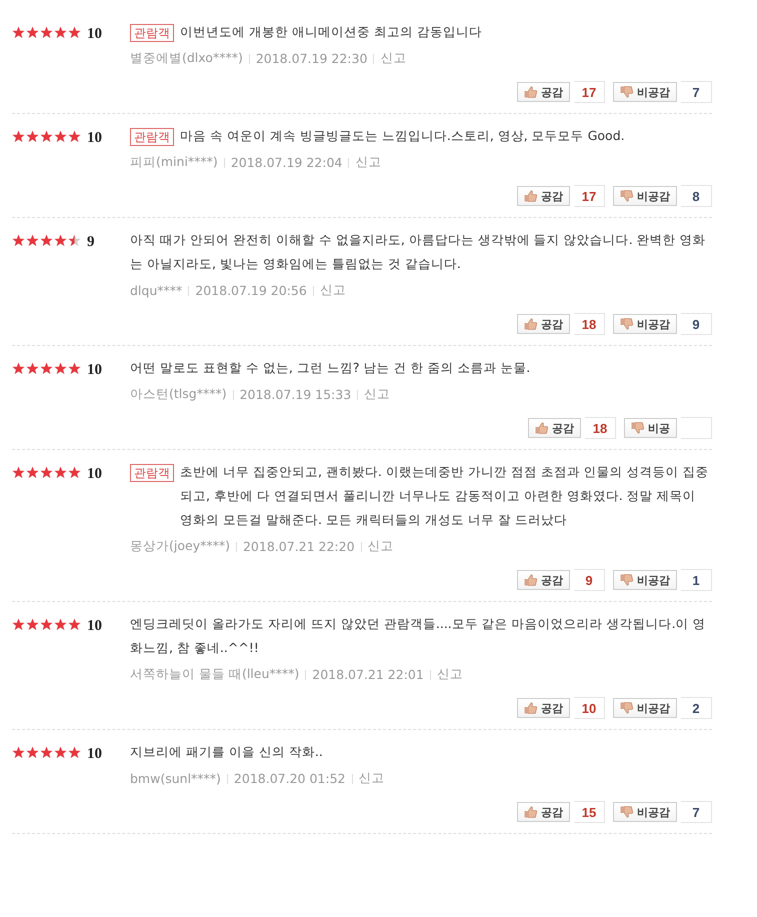  What do you see at coordinates (589, 708) in the screenshot?
I see `like-count: 10` at bounding box center [589, 708].